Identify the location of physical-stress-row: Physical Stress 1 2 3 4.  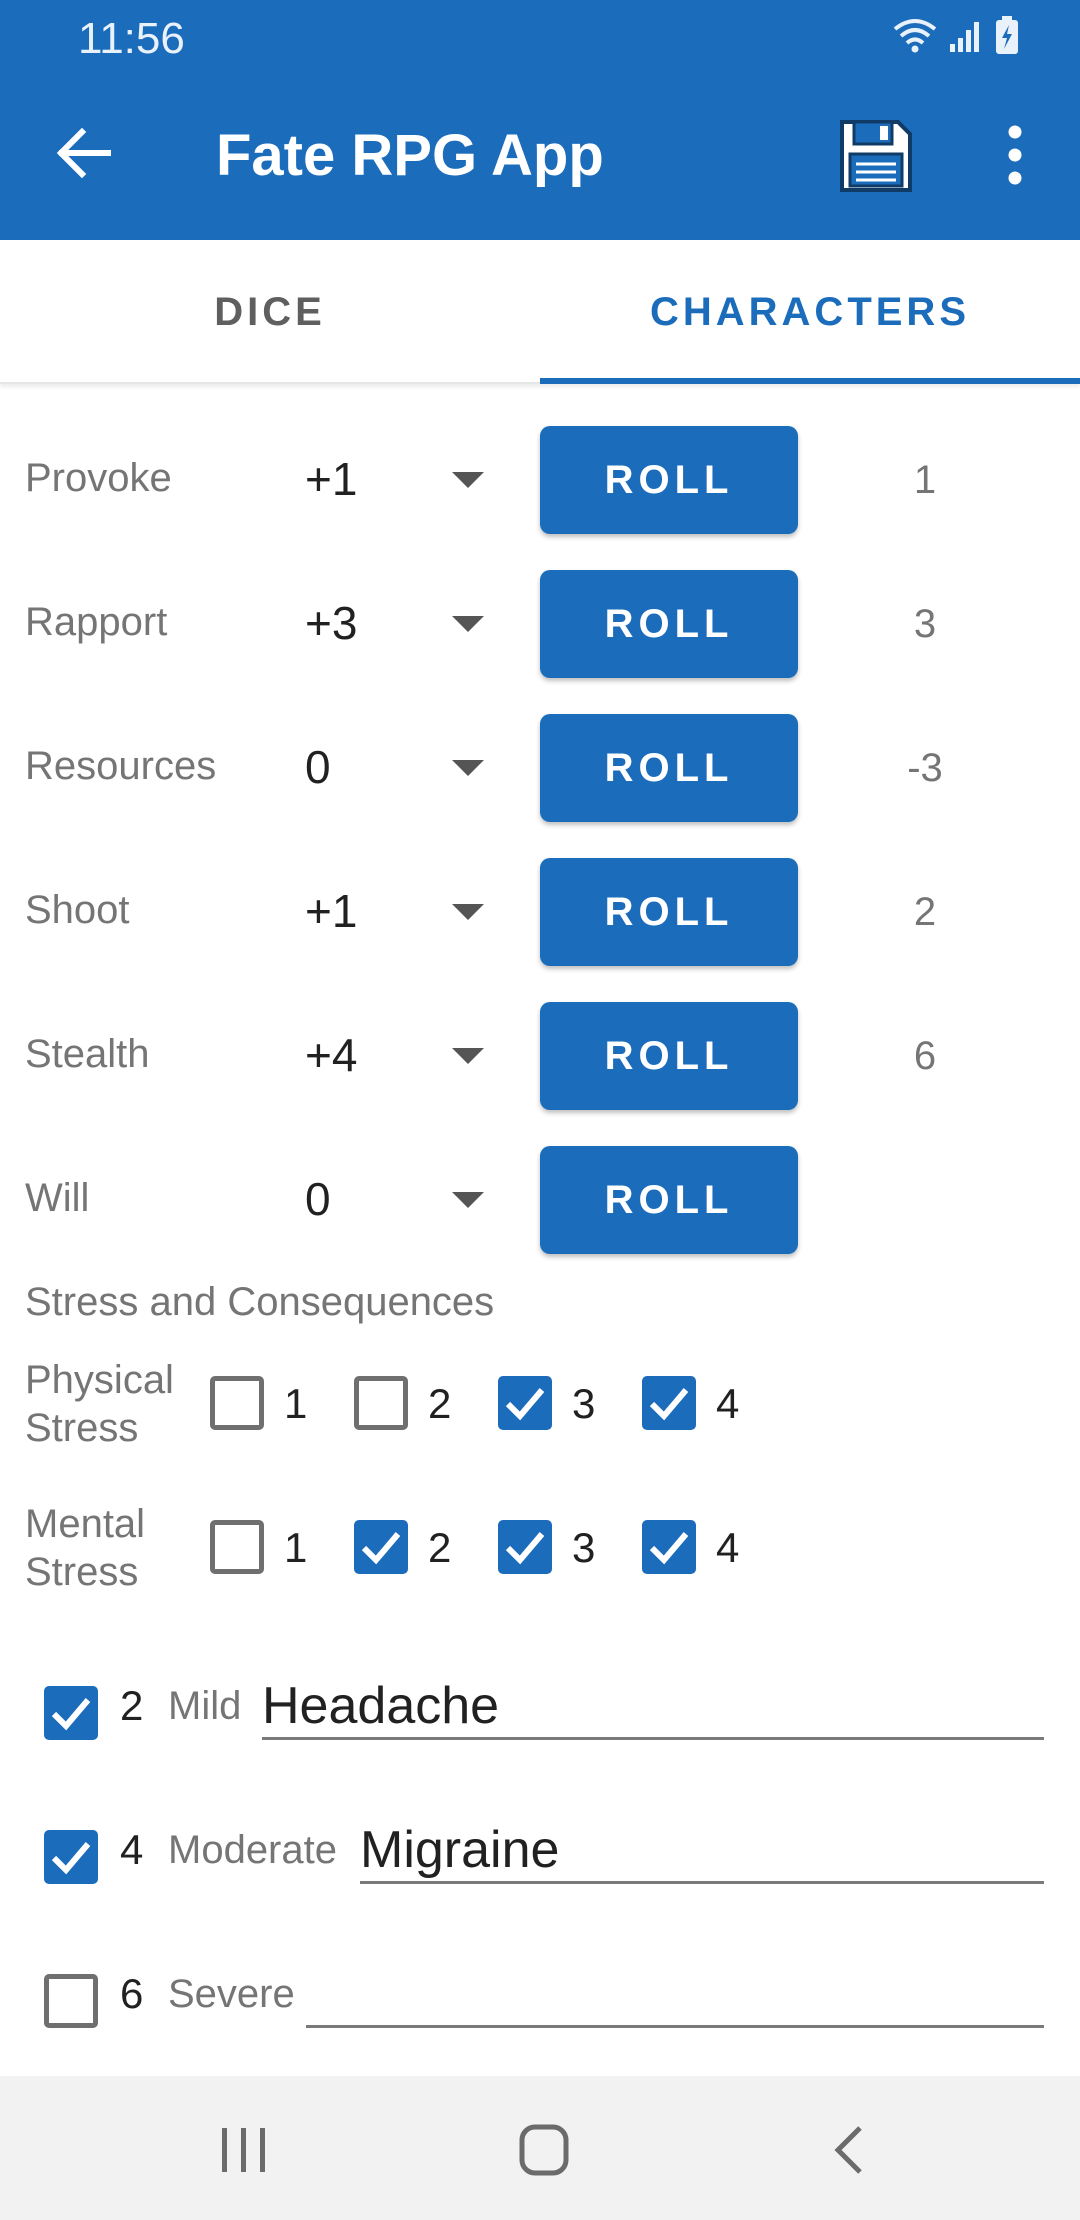
(540, 1411).